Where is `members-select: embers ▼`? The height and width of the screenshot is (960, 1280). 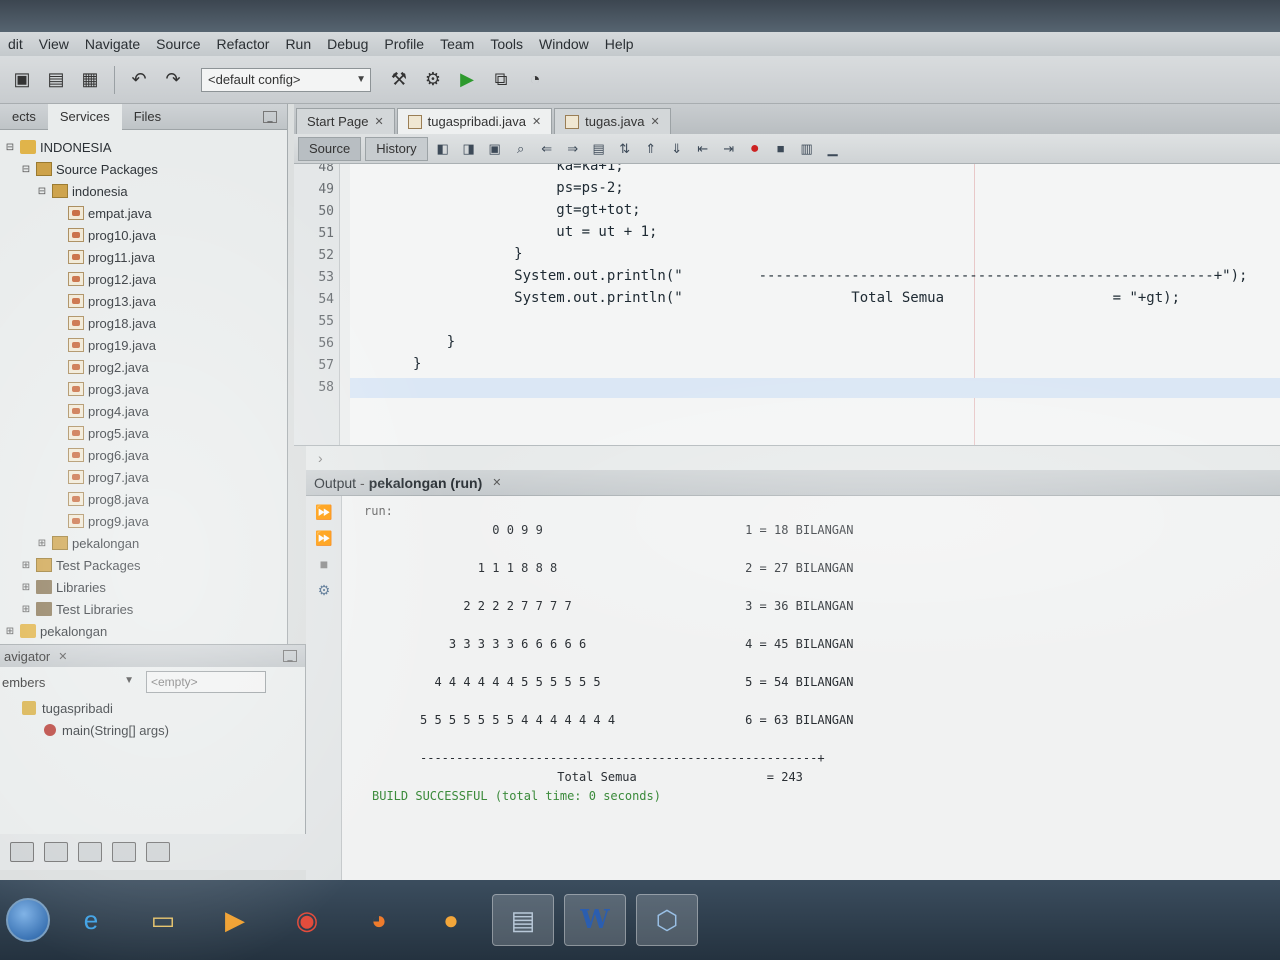
members-select: embers ▼ is located at coordinates (70, 682).